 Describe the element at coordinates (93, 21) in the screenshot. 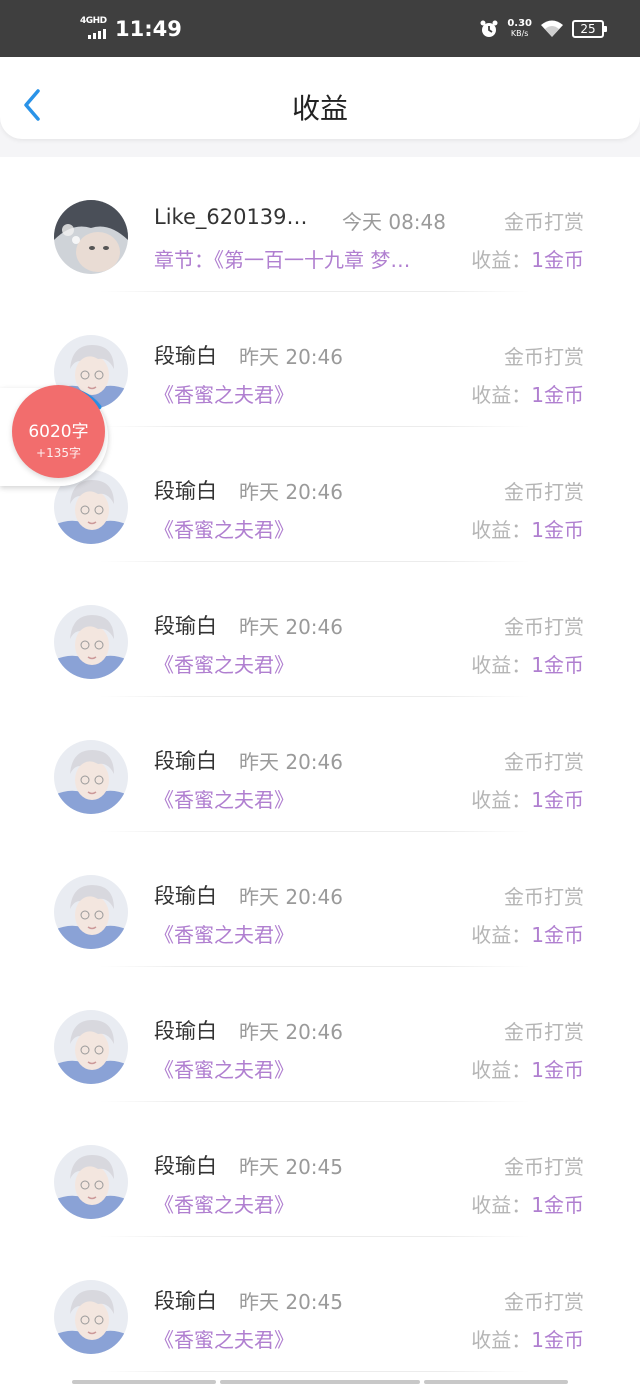

I see `network-type: 4GHD` at that location.